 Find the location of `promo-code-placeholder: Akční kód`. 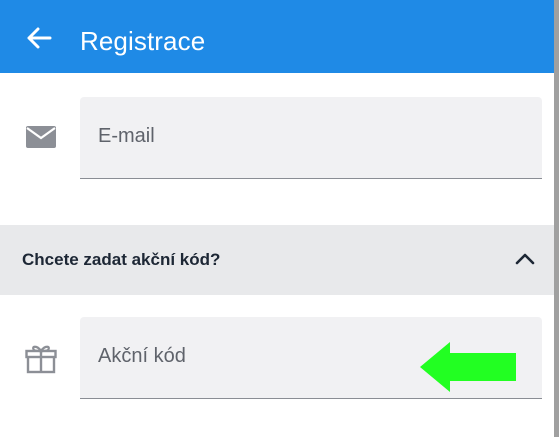

promo-code-placeholder: Akční kód is located at coordinates (142, 356).